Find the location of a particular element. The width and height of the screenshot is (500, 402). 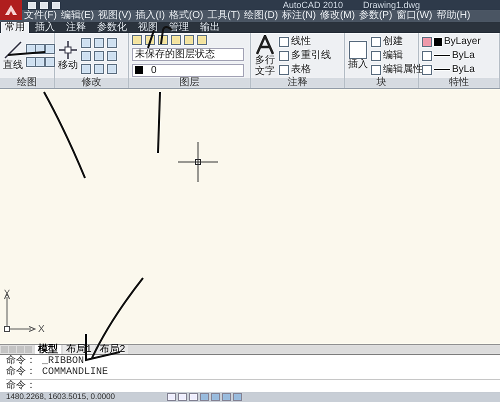

logo-icon is located at coordinates (11, 10).